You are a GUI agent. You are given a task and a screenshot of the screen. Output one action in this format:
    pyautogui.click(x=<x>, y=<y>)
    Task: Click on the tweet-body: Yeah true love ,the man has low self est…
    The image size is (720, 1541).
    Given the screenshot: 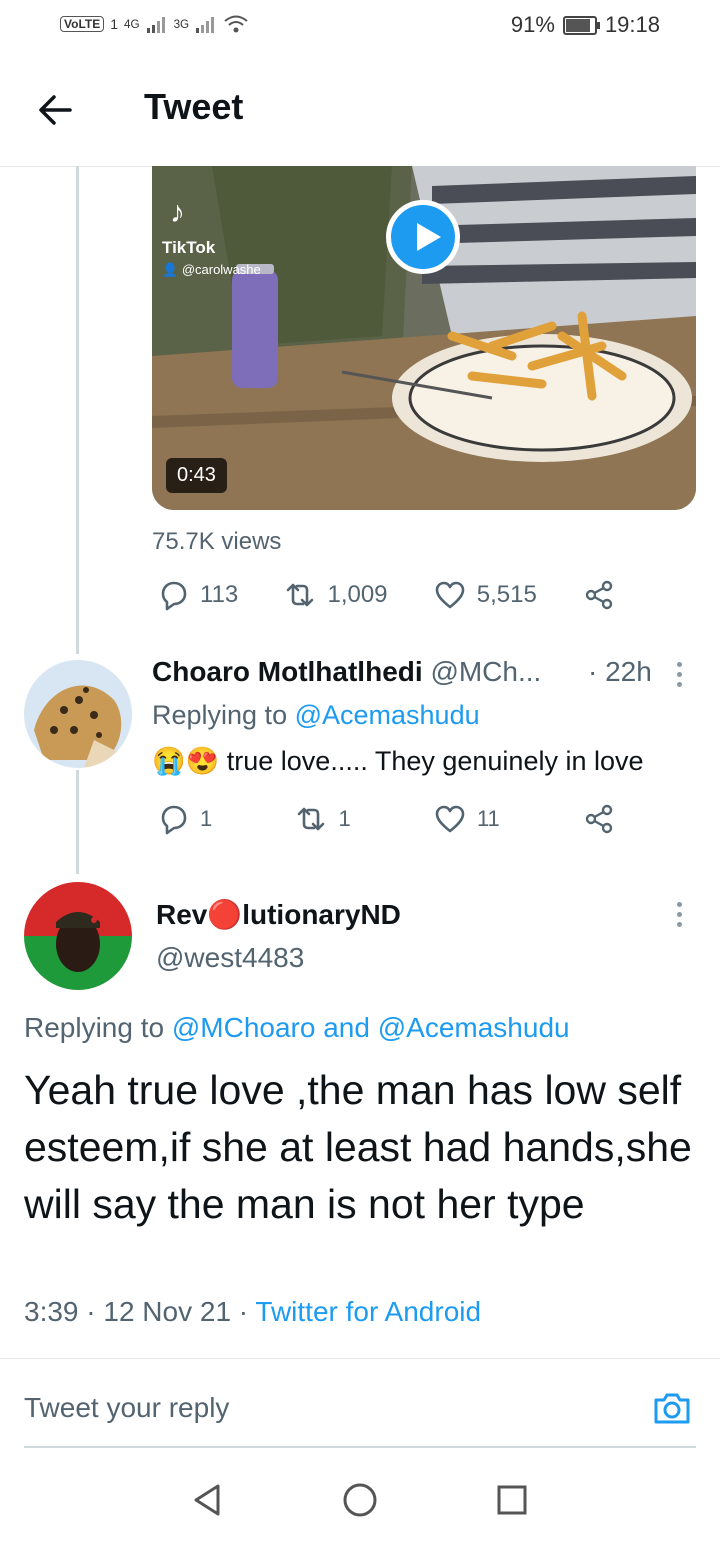 What is the action you would take?
    pyautogui.click(x=358, y=1147)
    